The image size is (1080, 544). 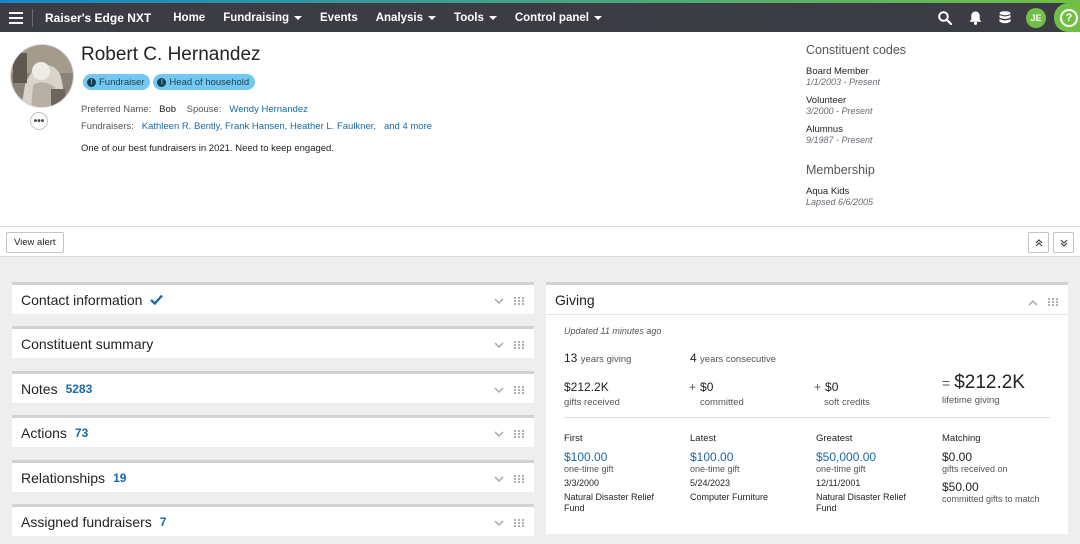 I want to click on double-chevron-up-icon, so click(x=1038, y=242).